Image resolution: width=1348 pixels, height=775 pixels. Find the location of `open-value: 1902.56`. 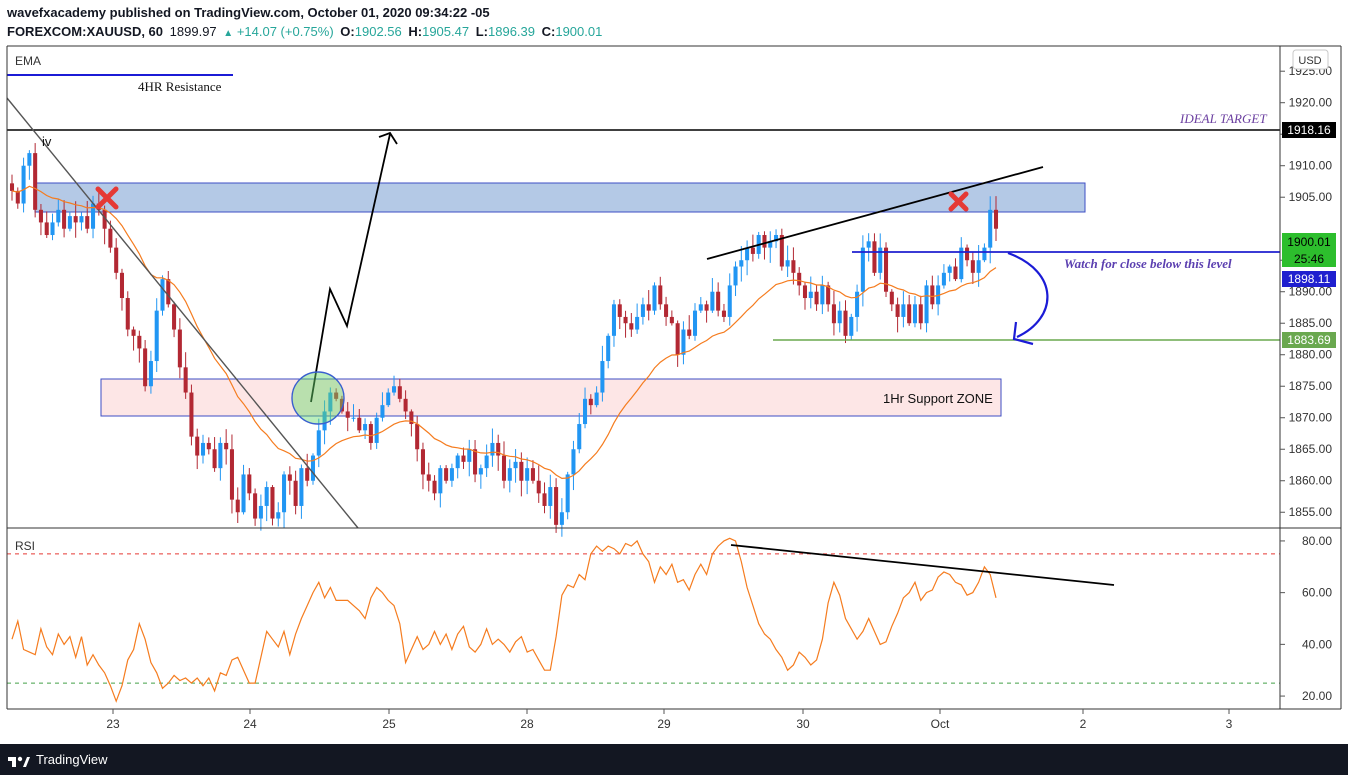

open-value: 1902.56 is located at coordinates (378, 31).